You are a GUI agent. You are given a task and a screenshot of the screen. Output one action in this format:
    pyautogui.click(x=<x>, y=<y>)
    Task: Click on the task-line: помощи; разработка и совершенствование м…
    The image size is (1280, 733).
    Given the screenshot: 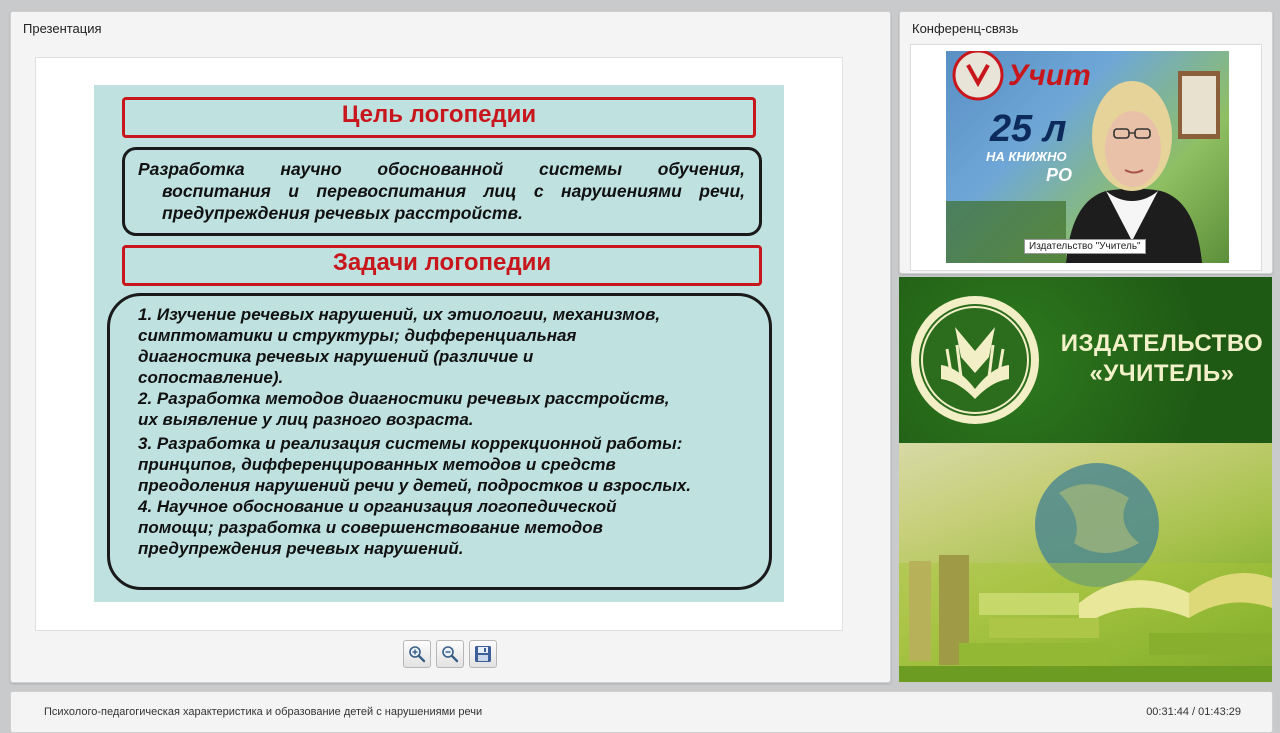 What is the action you would take?
    pyautogui.click(x=370, y=527)
    